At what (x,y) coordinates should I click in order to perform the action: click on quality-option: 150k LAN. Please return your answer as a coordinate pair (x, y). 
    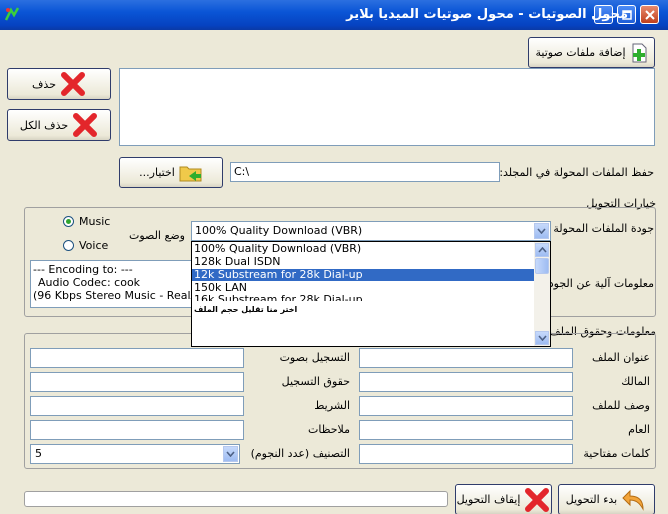
    Looking at the image, I should click on (364, 288).